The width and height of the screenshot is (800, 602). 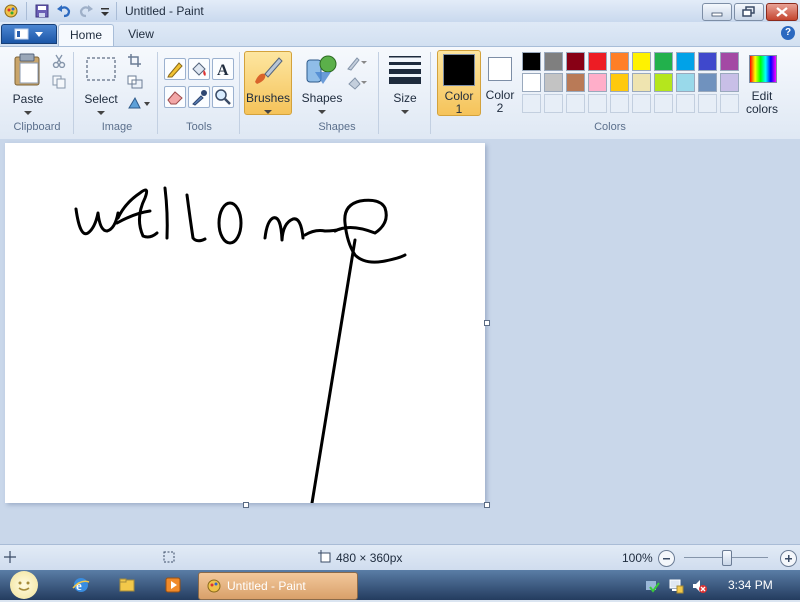 What do you see at coordinates (500, 95) in the screenshot?
I see `color2-label: Color` at bounding box center [500, 95].